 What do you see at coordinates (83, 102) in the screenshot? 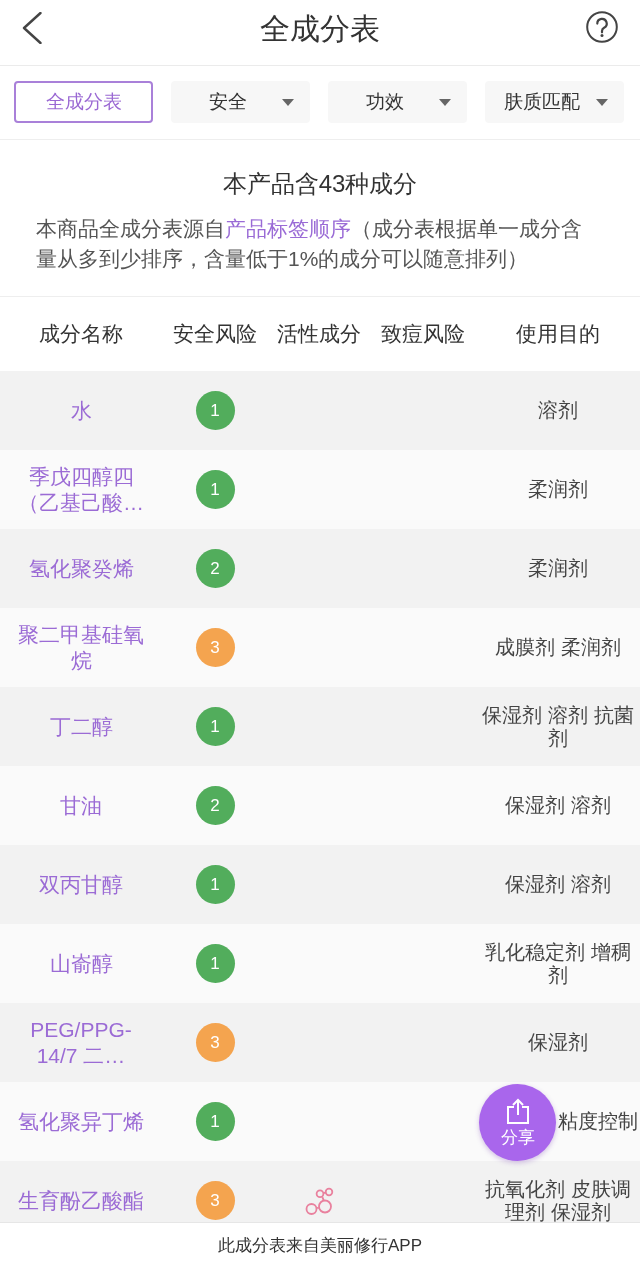
I see `filter-tab: 全成分表` at bounding box center [83, 102].